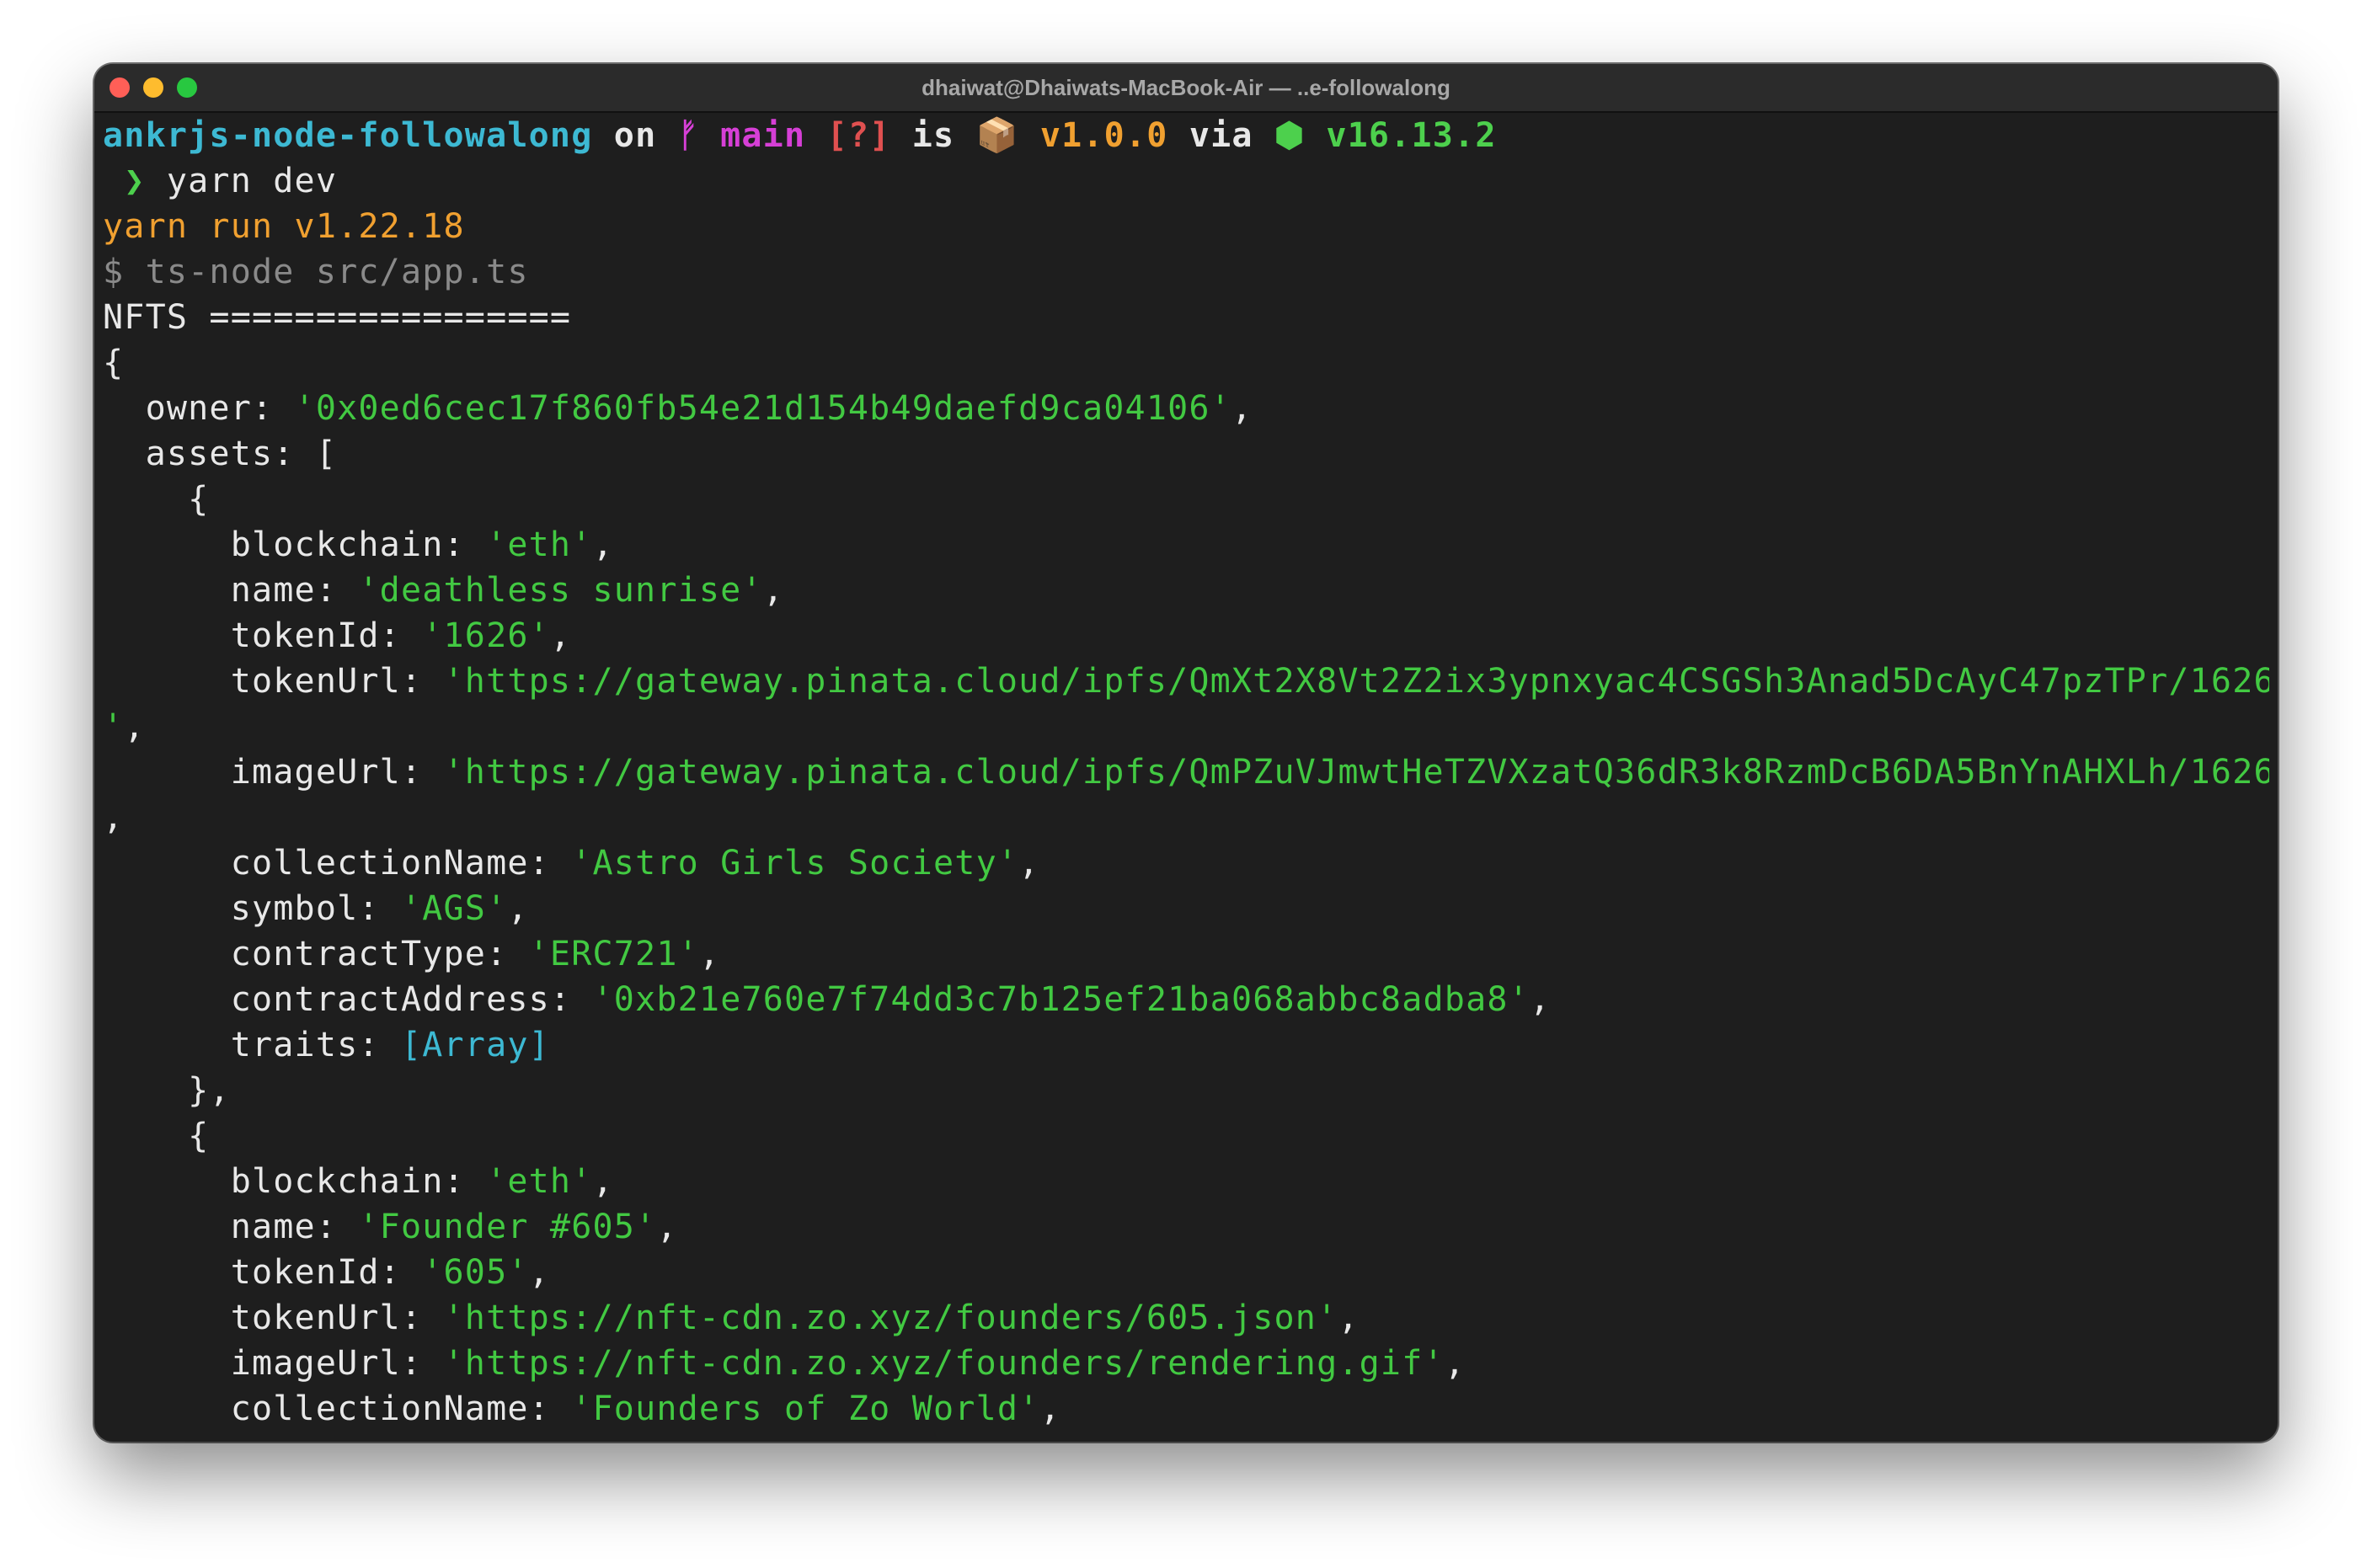 This screenshot has width=2372, height=1568. Describe the element at coordinates (1071, 135) in the screenshot. I see `text-token: 📦 v1.0.0` at that location.